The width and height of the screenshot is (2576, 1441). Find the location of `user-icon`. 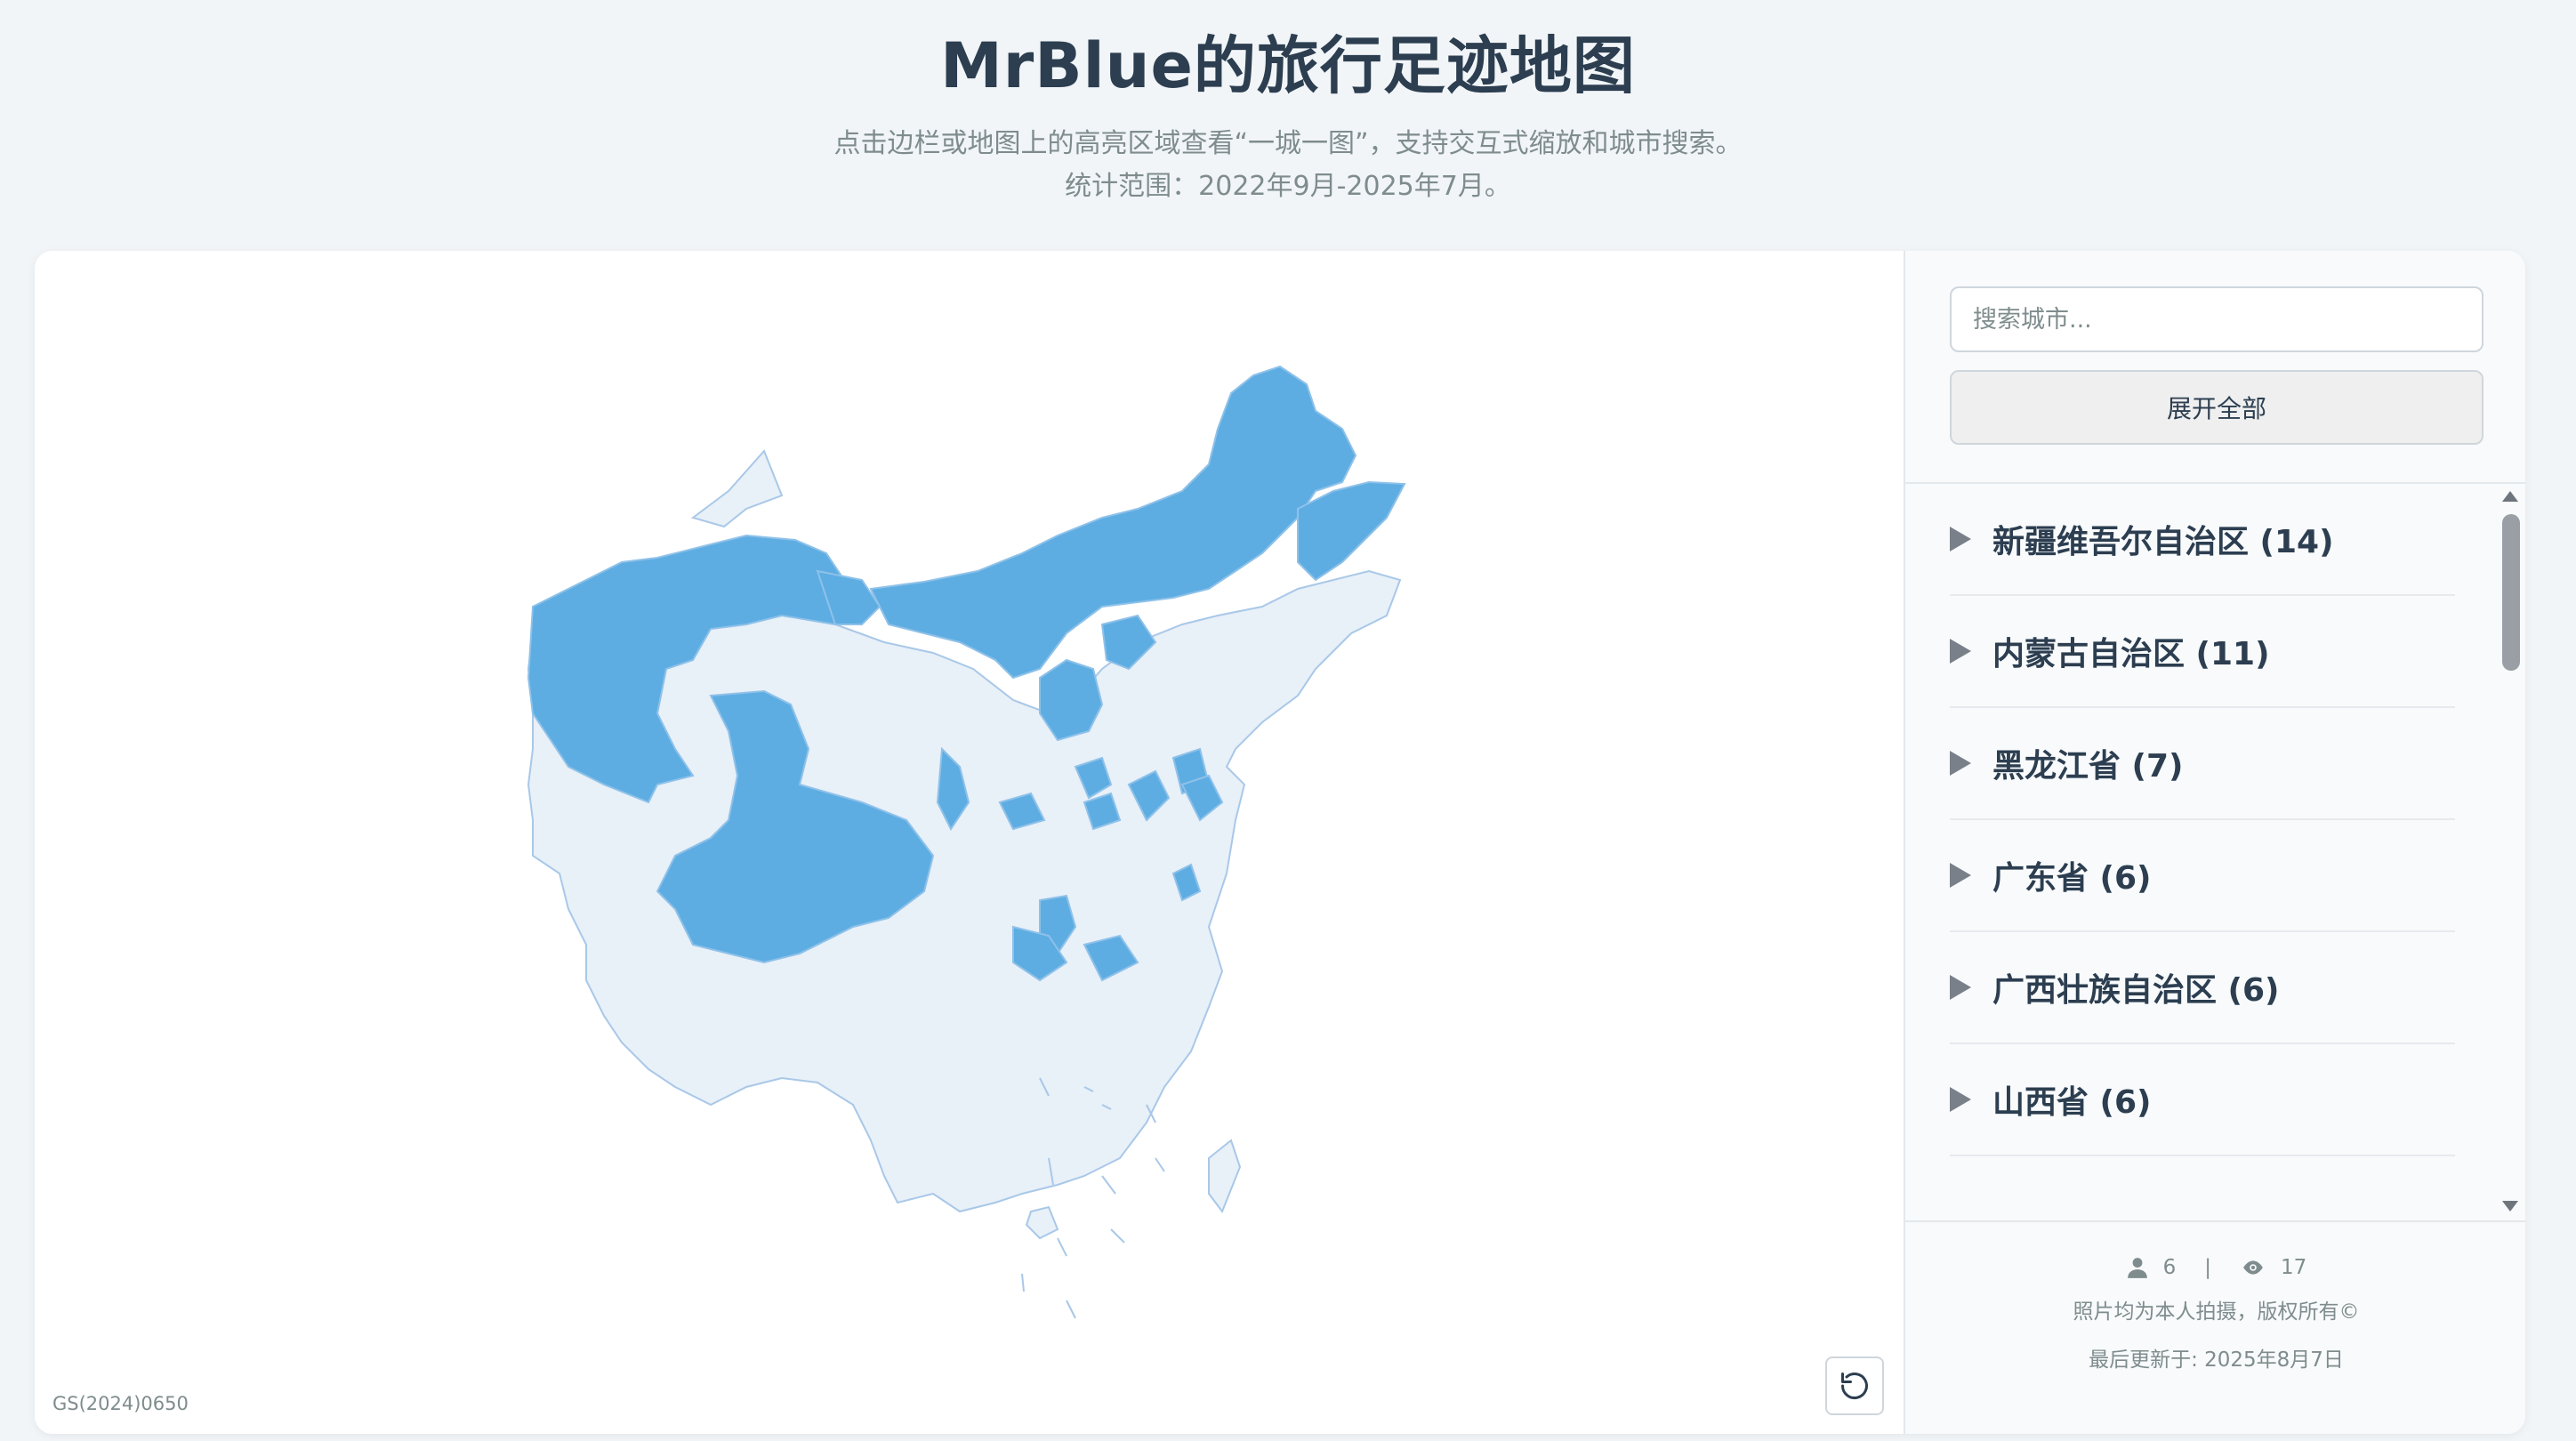

user-icon is located at coordinates (2137, 1268).